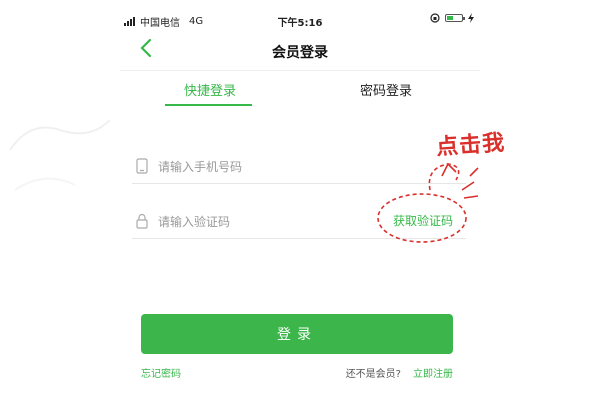 This screenshot has height=418, width=600. I want to click on page-title: 会员登录, so click(300, 53).